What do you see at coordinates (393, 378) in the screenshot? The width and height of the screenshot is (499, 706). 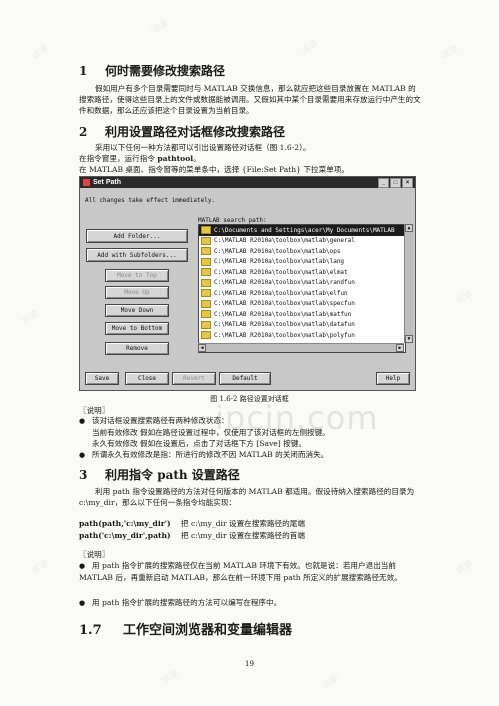 I see `help-button: Help` at bounding box center [393, 378].